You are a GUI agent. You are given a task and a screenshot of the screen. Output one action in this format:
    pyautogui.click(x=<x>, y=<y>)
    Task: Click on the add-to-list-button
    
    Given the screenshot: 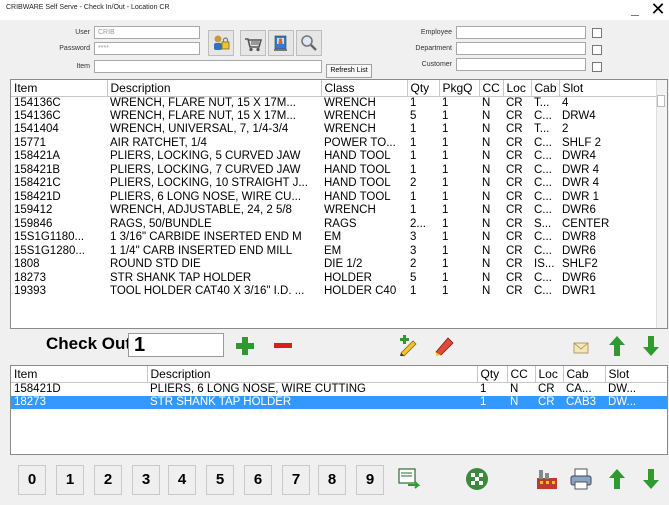 What is the action you would take?
    pyautogui.click(x=409, y=345)
    